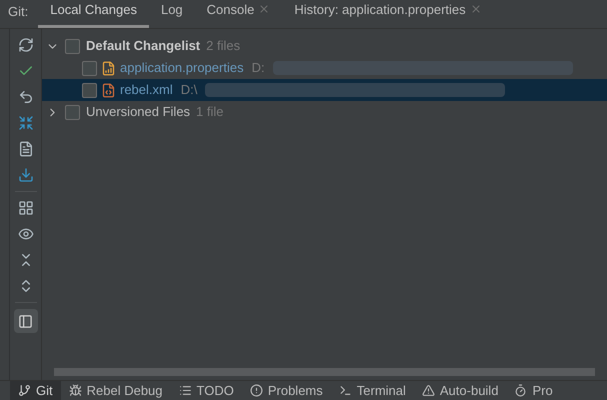 The image size is (607, 400). Describe the element at coordinates (185, 390) in the screenshot. I see `list-icon` at that location.